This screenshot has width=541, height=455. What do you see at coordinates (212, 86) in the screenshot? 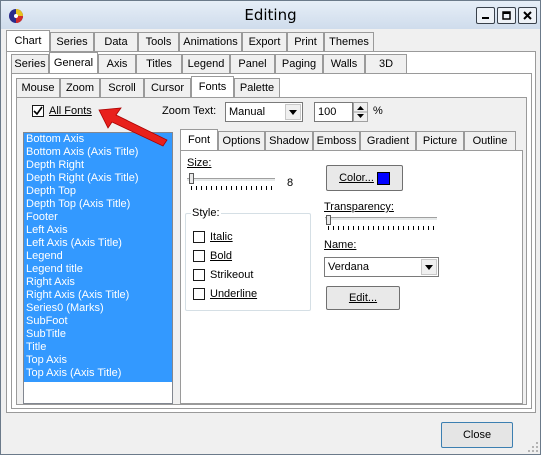
I see `tab-fonts: Fonts` at bounding box center [212, 86].